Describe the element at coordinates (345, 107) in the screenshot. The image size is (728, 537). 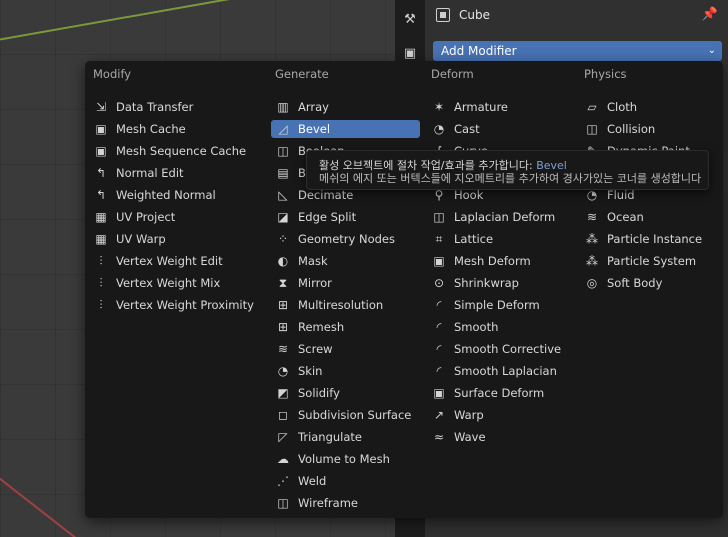
I see `menu-item-array: ▥ Array` at that location.